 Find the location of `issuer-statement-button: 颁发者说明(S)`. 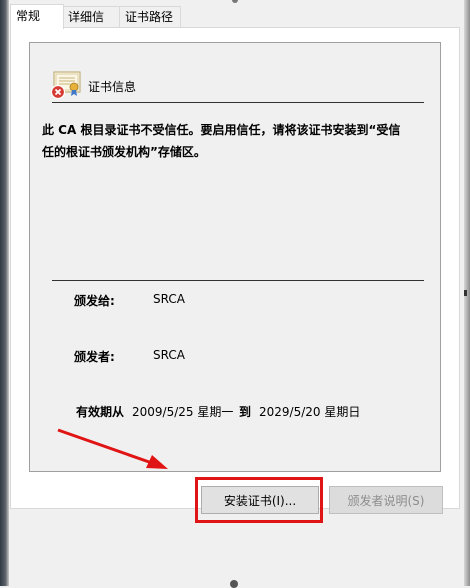

issuer-statement-button: 颁发者说明(S) is located at coordinates (386, 500).